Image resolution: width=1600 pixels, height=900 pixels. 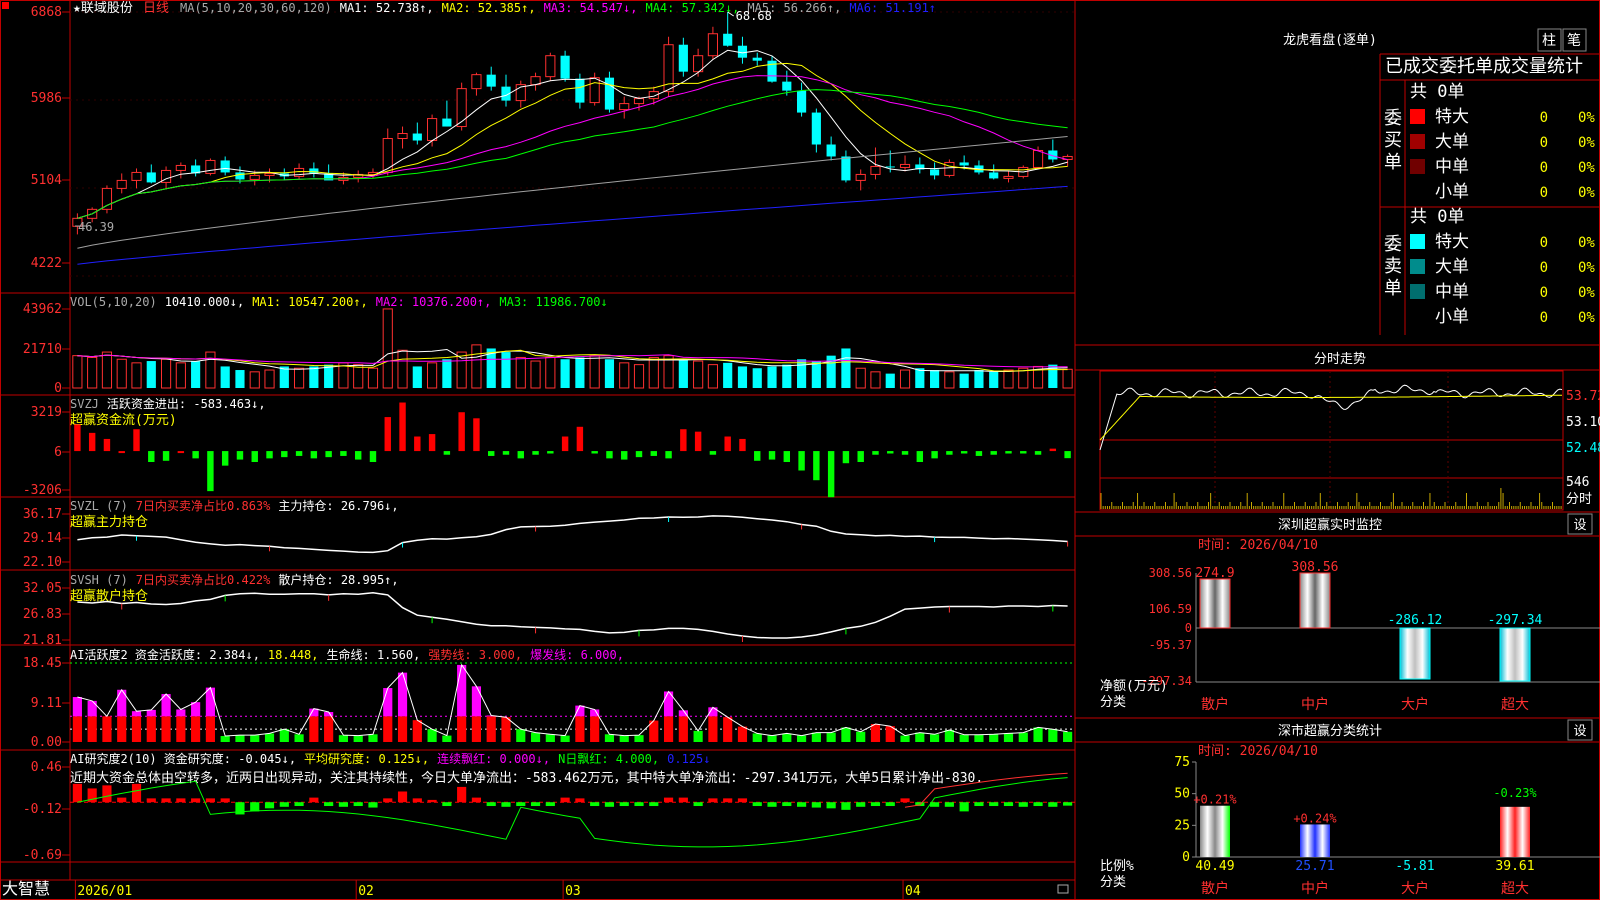 What do you see at coordinates (310, 302) in the screenshot?
I see `vol-header-item: MA1: 10547.200↑,` at bounding box center [310, 302].